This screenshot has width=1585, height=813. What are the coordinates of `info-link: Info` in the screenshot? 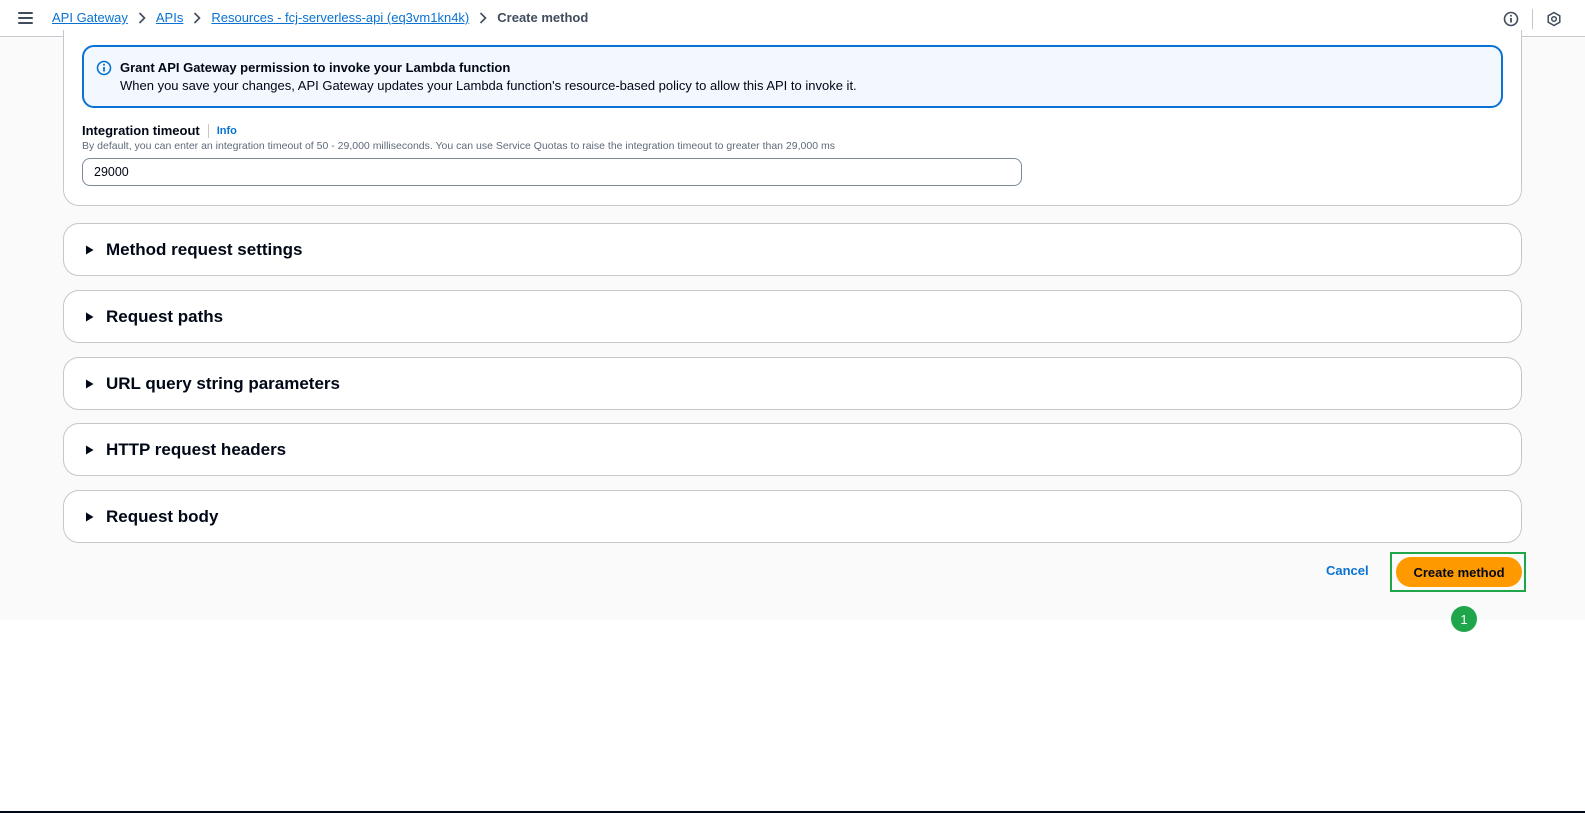 It's located at (227, 131).